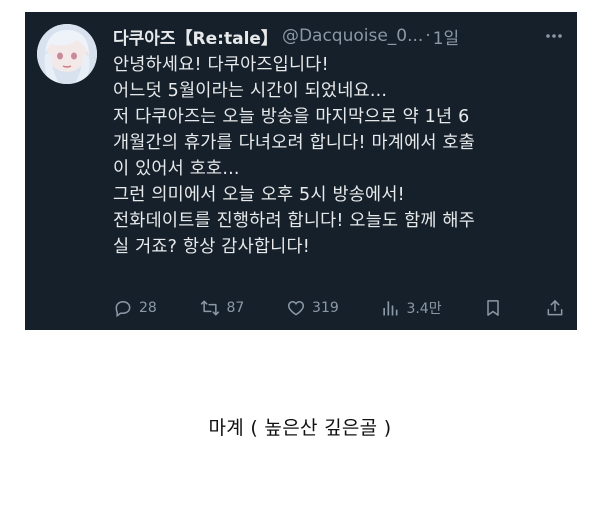  Describe the element at coordinates (221, 65) in the screenshot. I see `tweet-line: 안녕하세요! 다쿠아즈입니다!` at that location.